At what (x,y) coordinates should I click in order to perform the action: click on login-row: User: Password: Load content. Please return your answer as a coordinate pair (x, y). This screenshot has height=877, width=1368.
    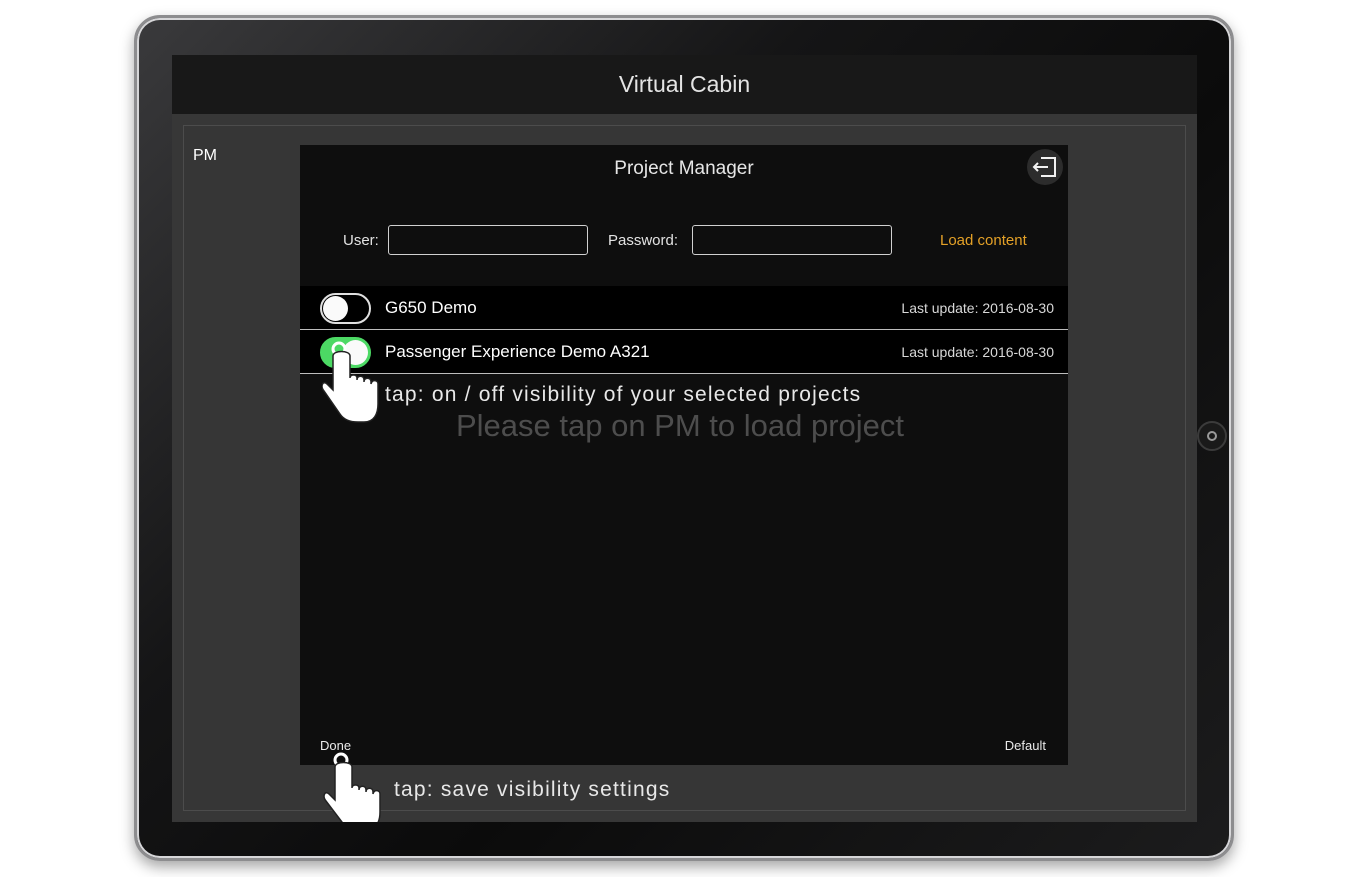
    Looking at the image, I should click on (684, 240).